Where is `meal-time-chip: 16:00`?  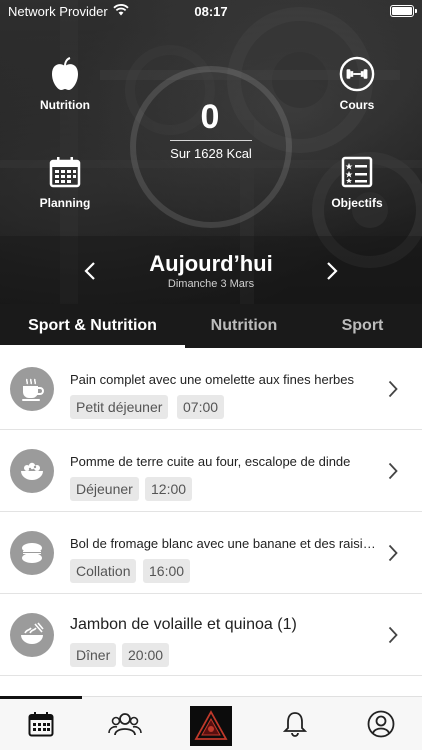 meal-time-chip: 16:00 is located at coordinates (167, 571).